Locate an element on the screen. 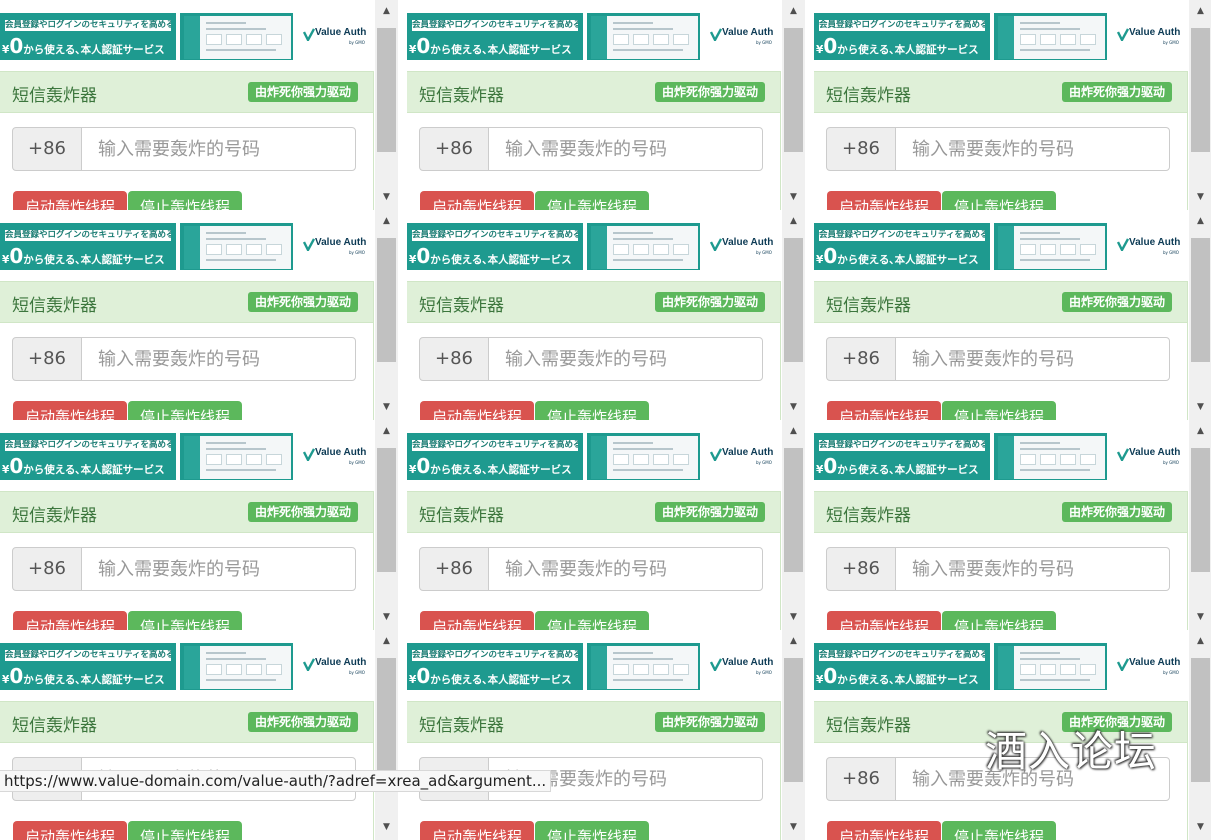  ad-screenshot-image is located at coordinates (236, 456).